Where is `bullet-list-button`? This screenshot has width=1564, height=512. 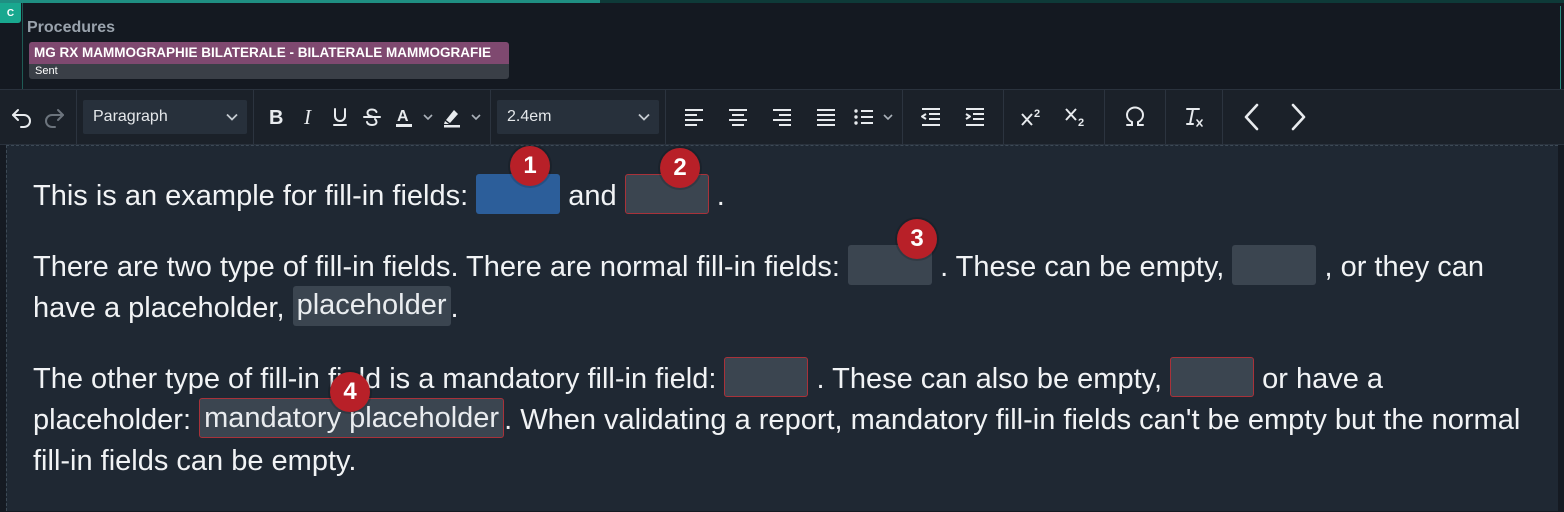 bullet-list-button is located at coordinates (864, 117).